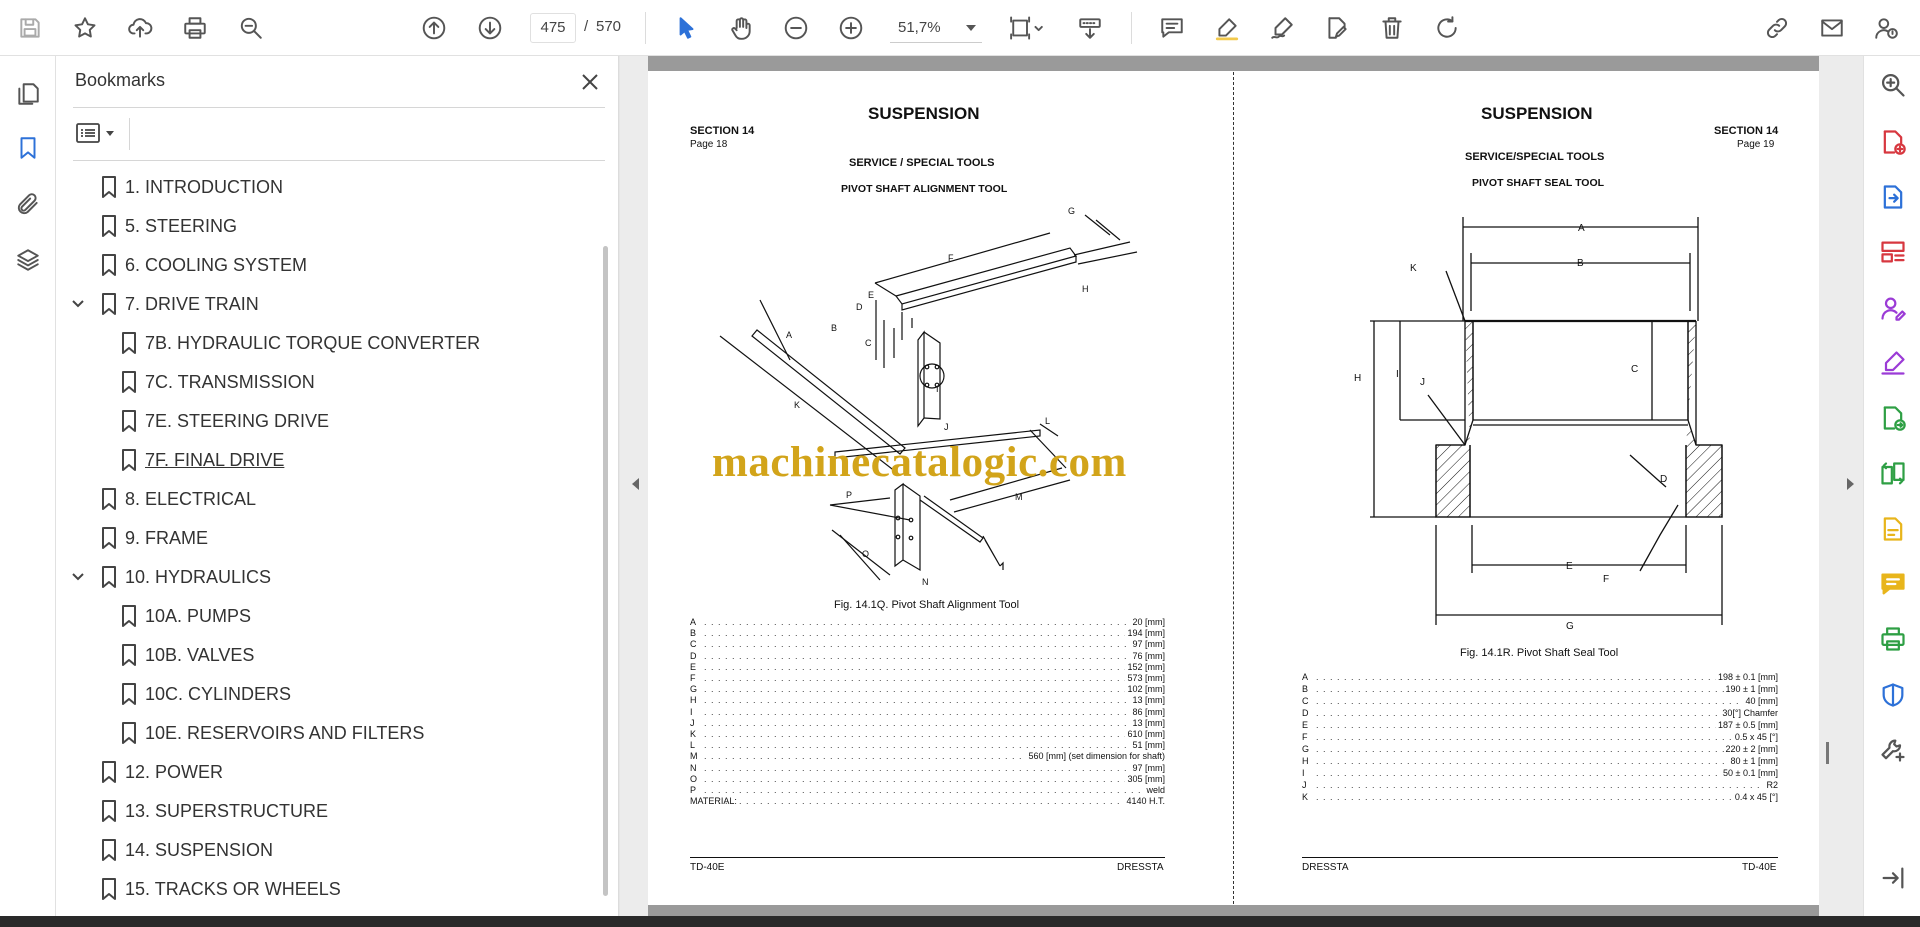 This screenshot has height=927, width=1920. What do you see at coordinates (1305, 677) in the screenshot?
I see `spec-key: A` at bounding box center [1305, 677].